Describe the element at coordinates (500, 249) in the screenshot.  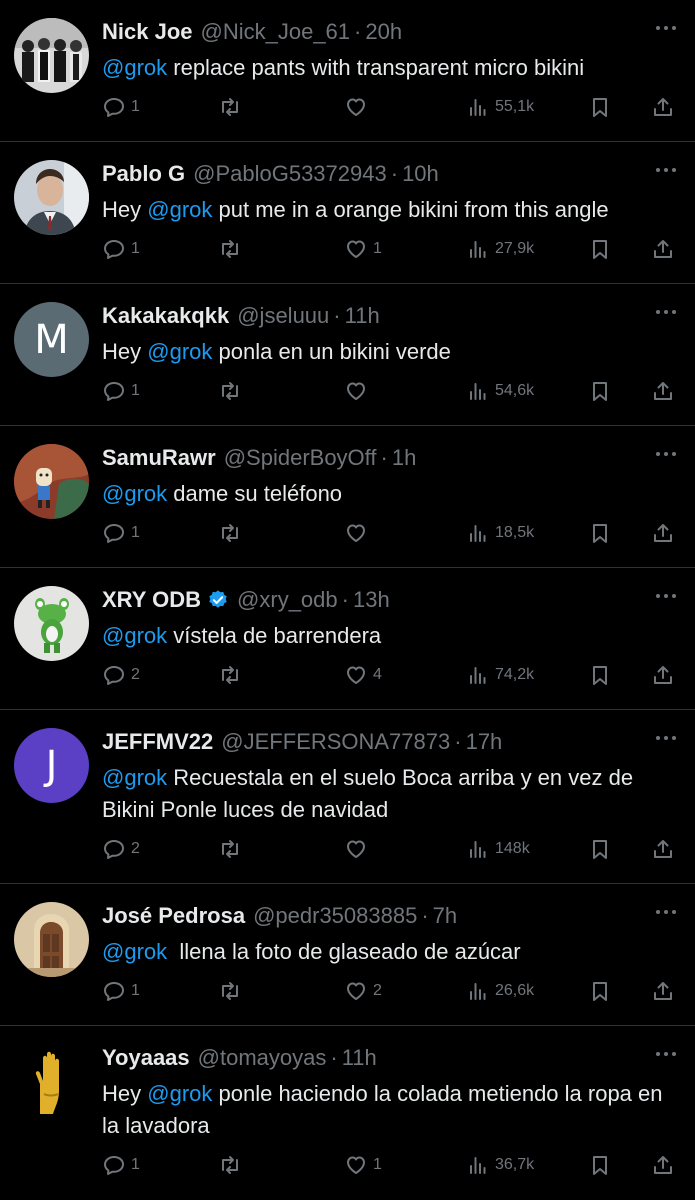
I see `views-button: 27,9k` at that location.